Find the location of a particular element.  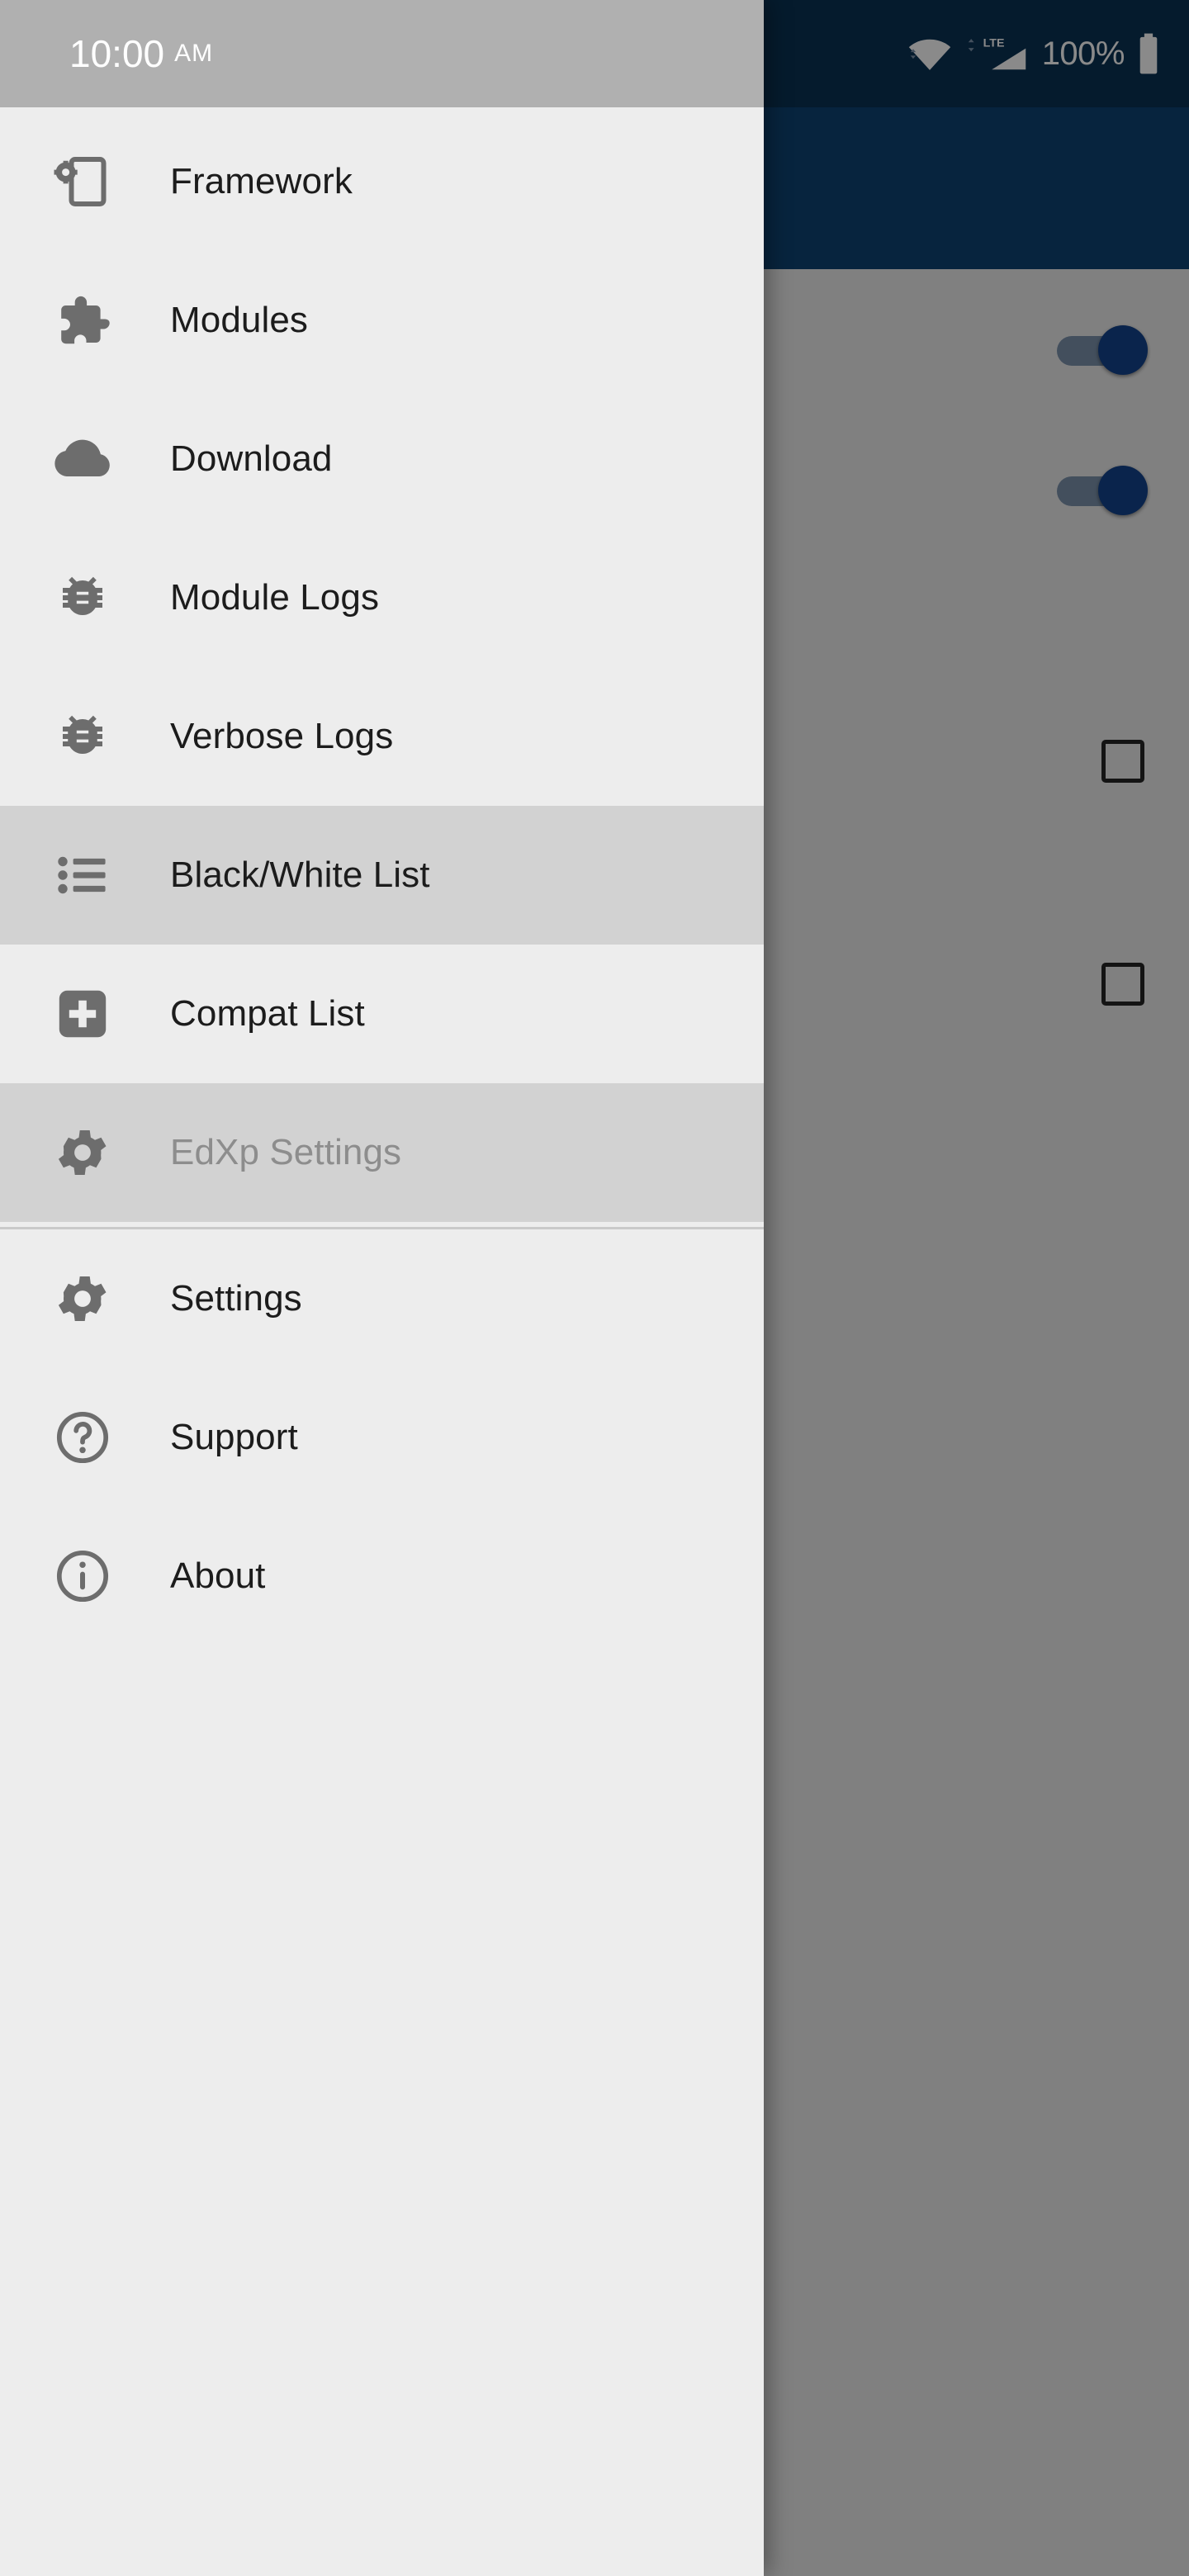

sidebar-item-label: Compat List is located at coordinates (267, 1013).